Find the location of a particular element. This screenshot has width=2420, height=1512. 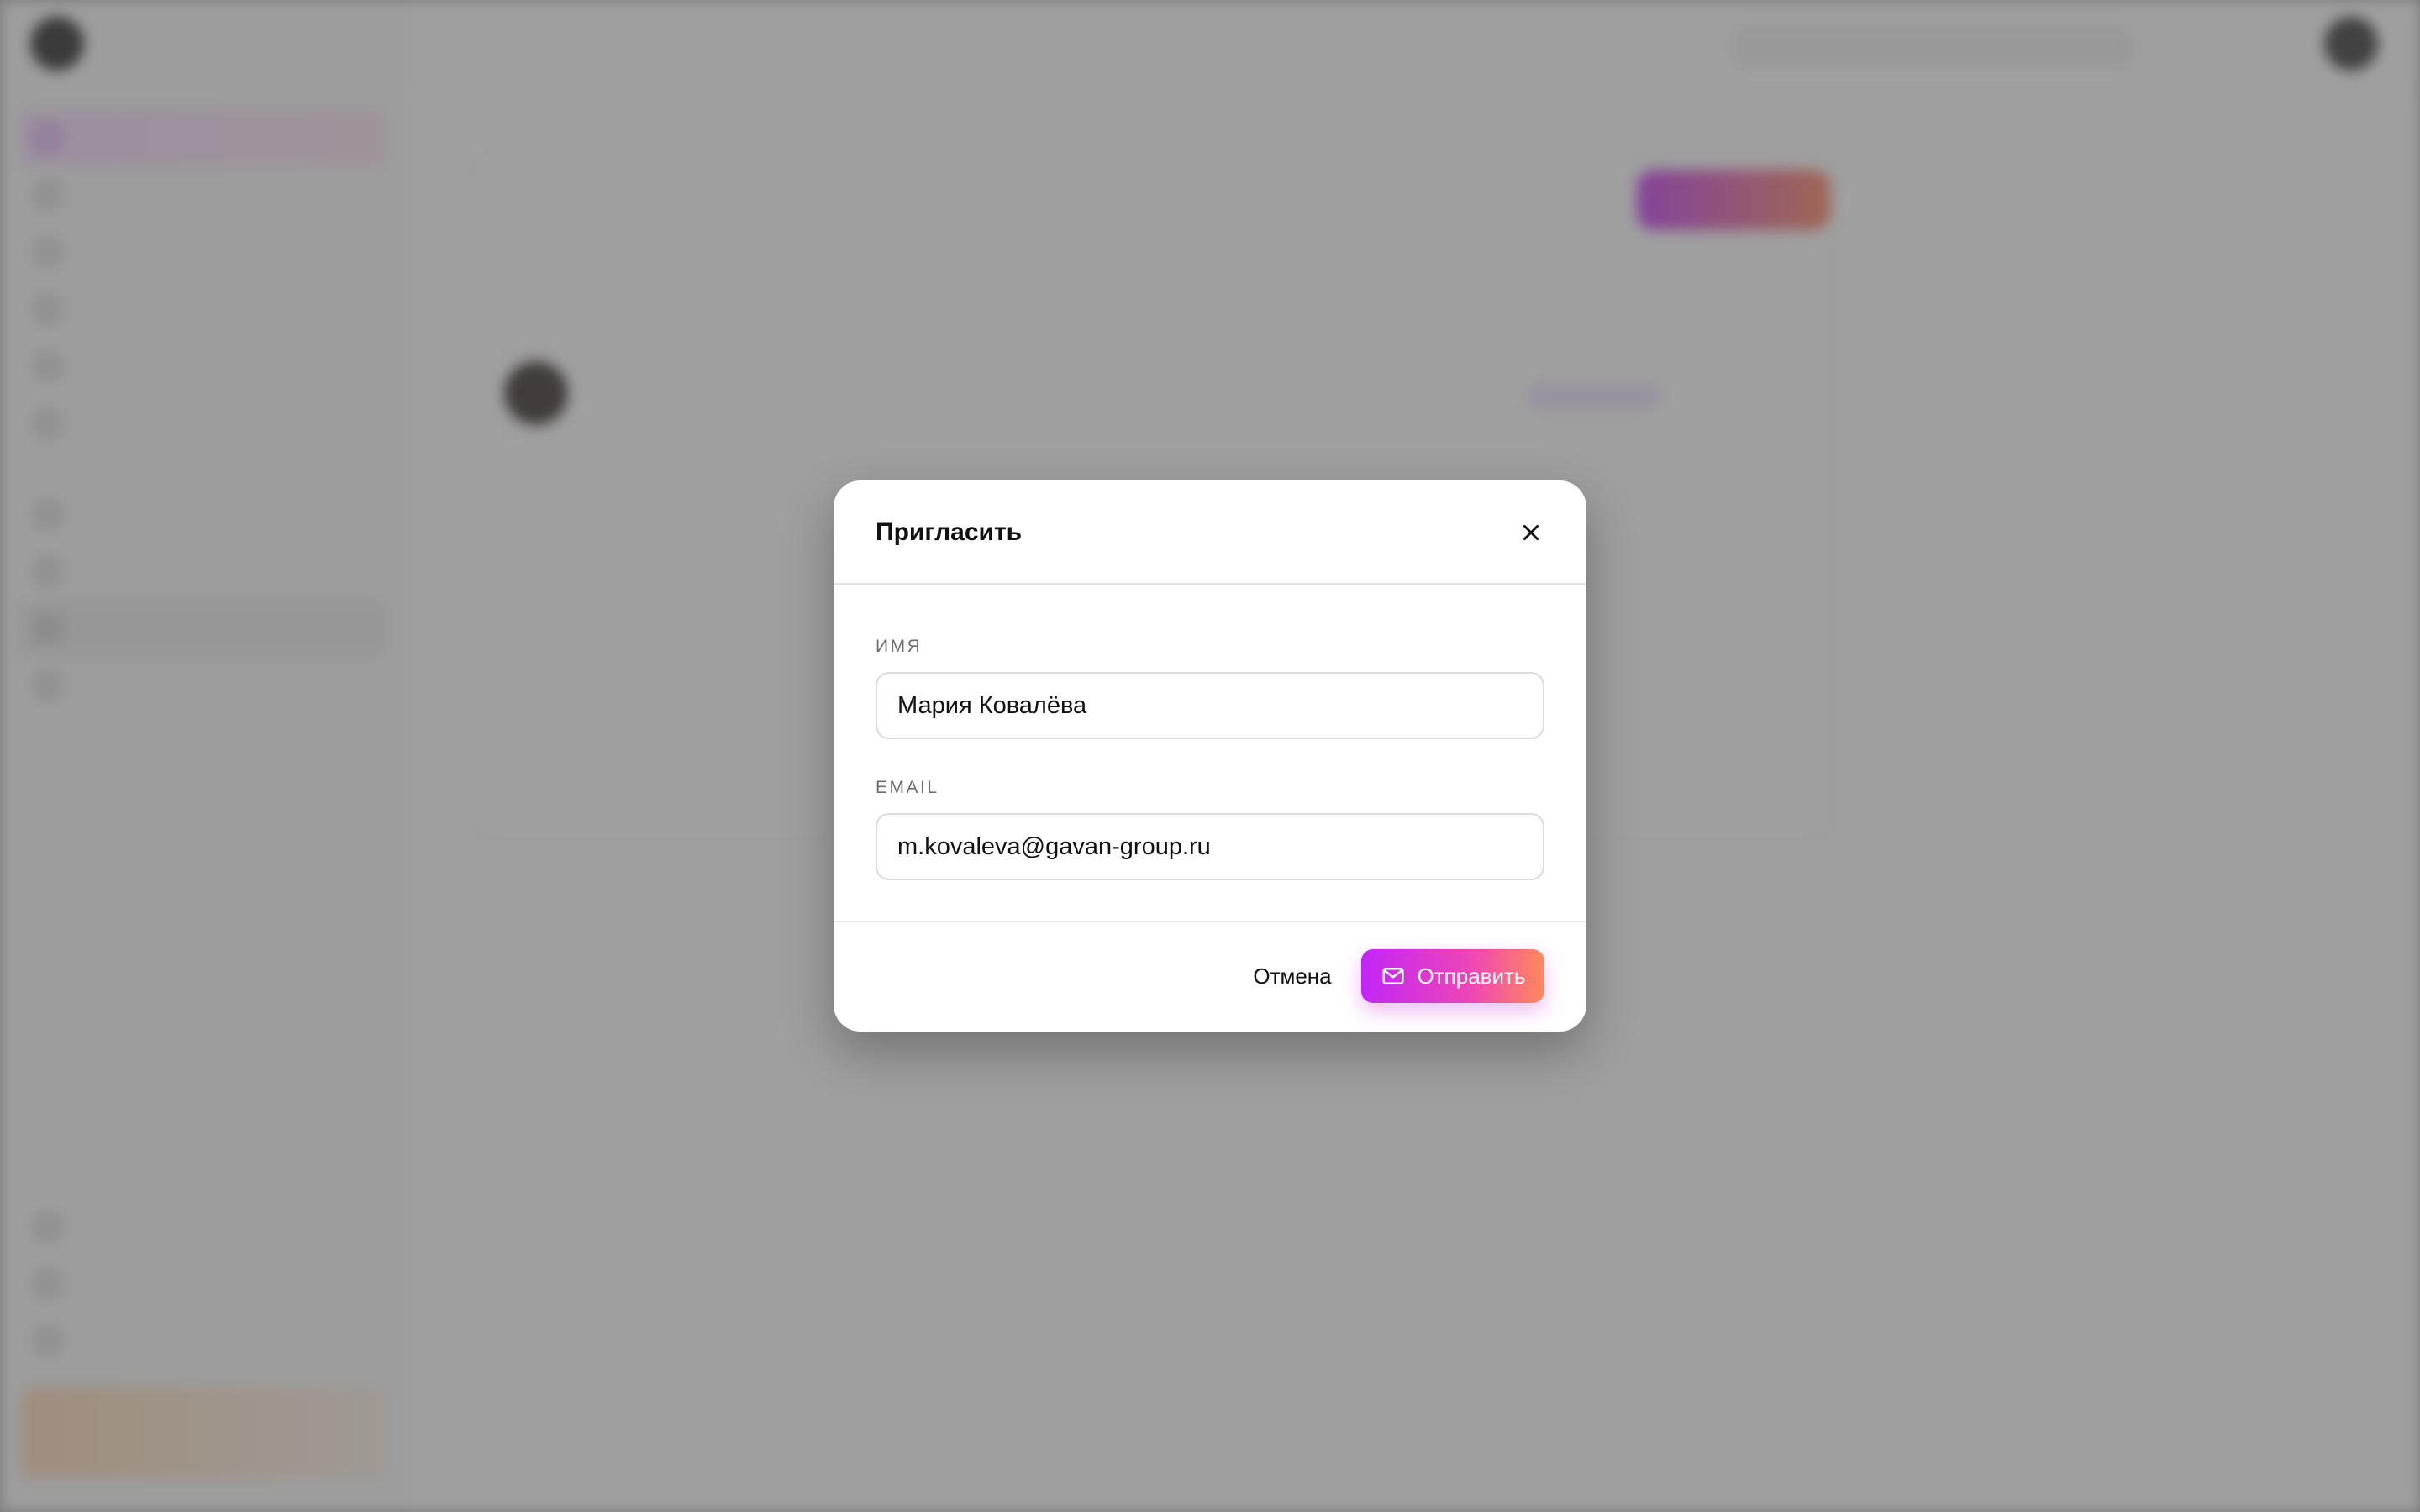

invite-dialog: Пригласить ИМЯ EMAIL Отмена Отправить is located at coordinates (1210, 756).